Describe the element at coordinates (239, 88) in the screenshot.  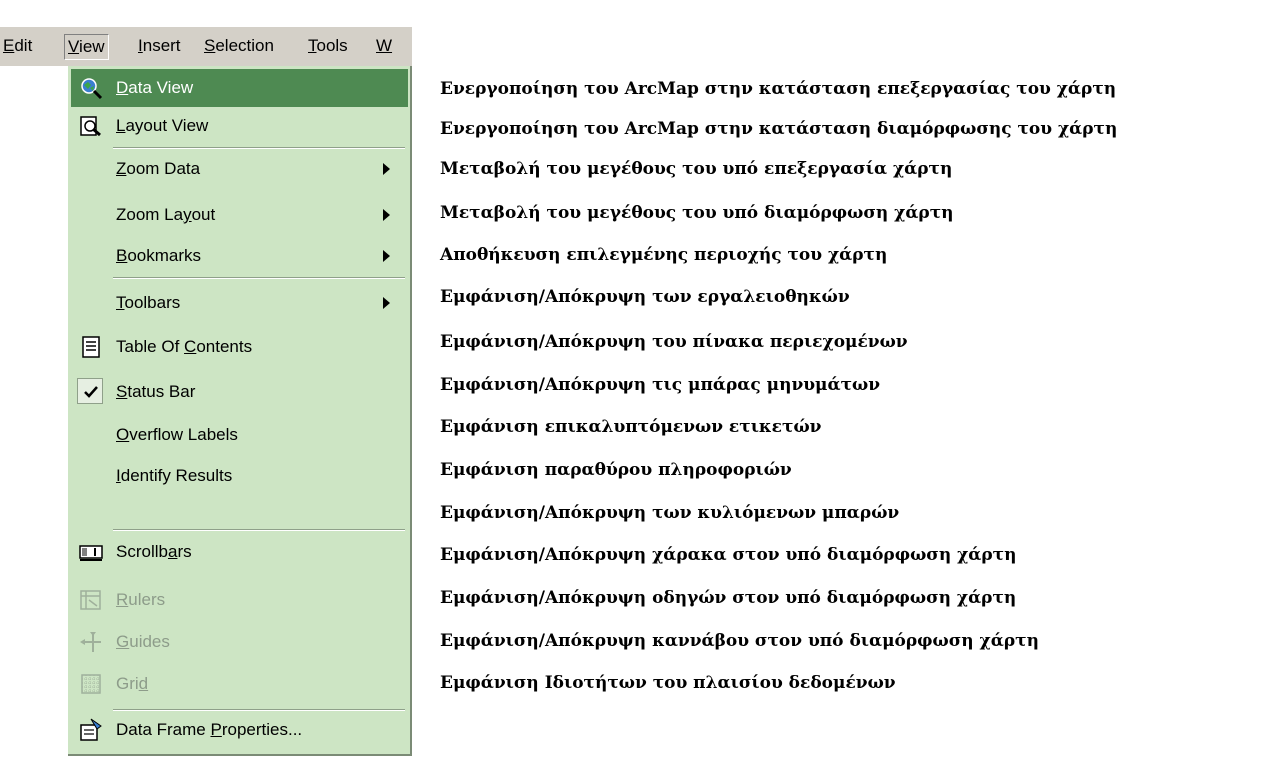
I see `menu-item-data-view: Data View` at that location.